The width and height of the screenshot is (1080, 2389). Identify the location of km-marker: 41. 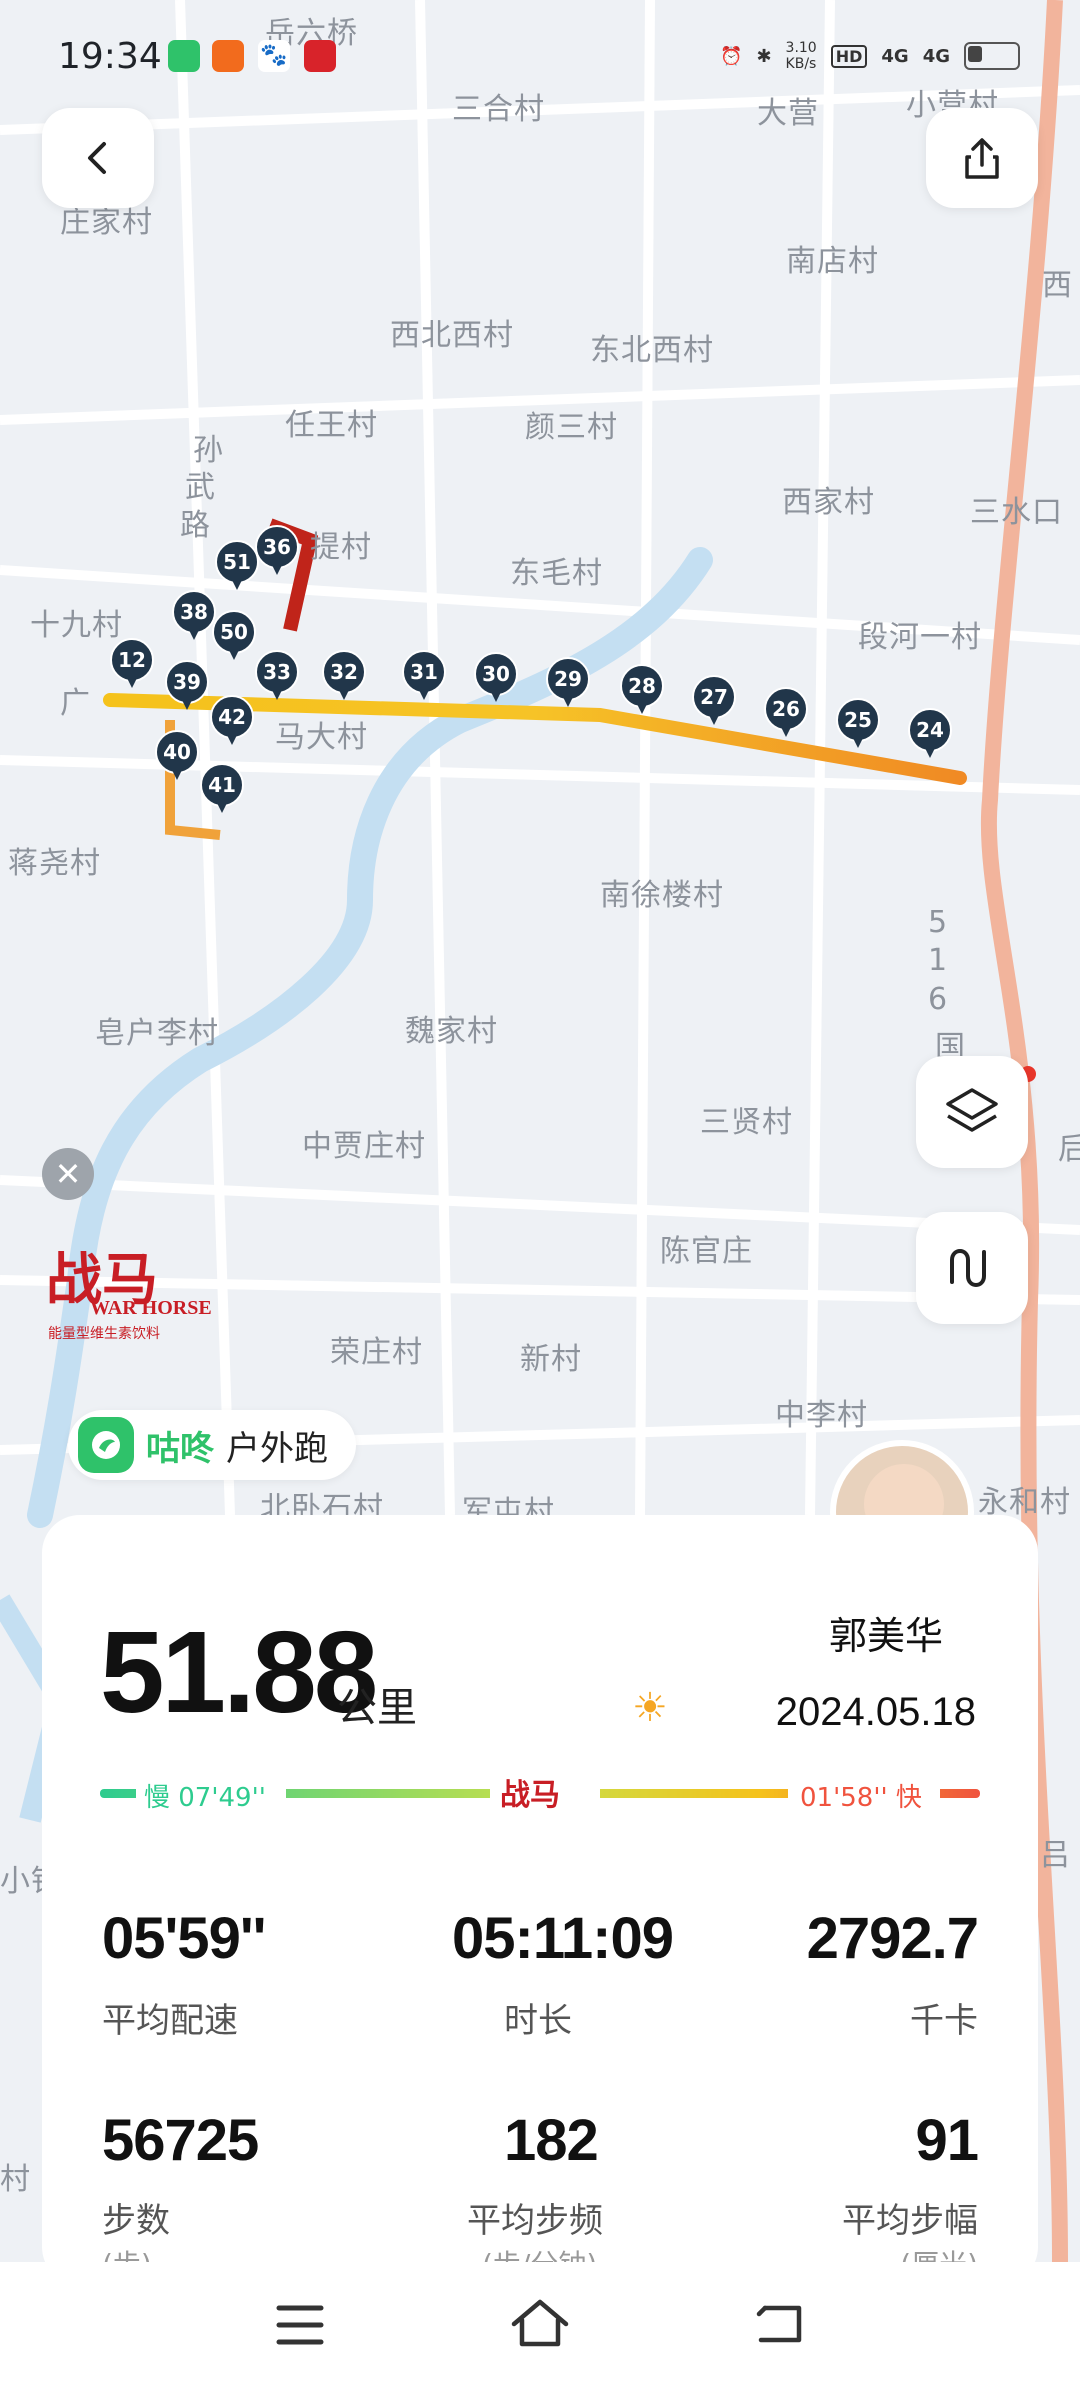
(222, 789).